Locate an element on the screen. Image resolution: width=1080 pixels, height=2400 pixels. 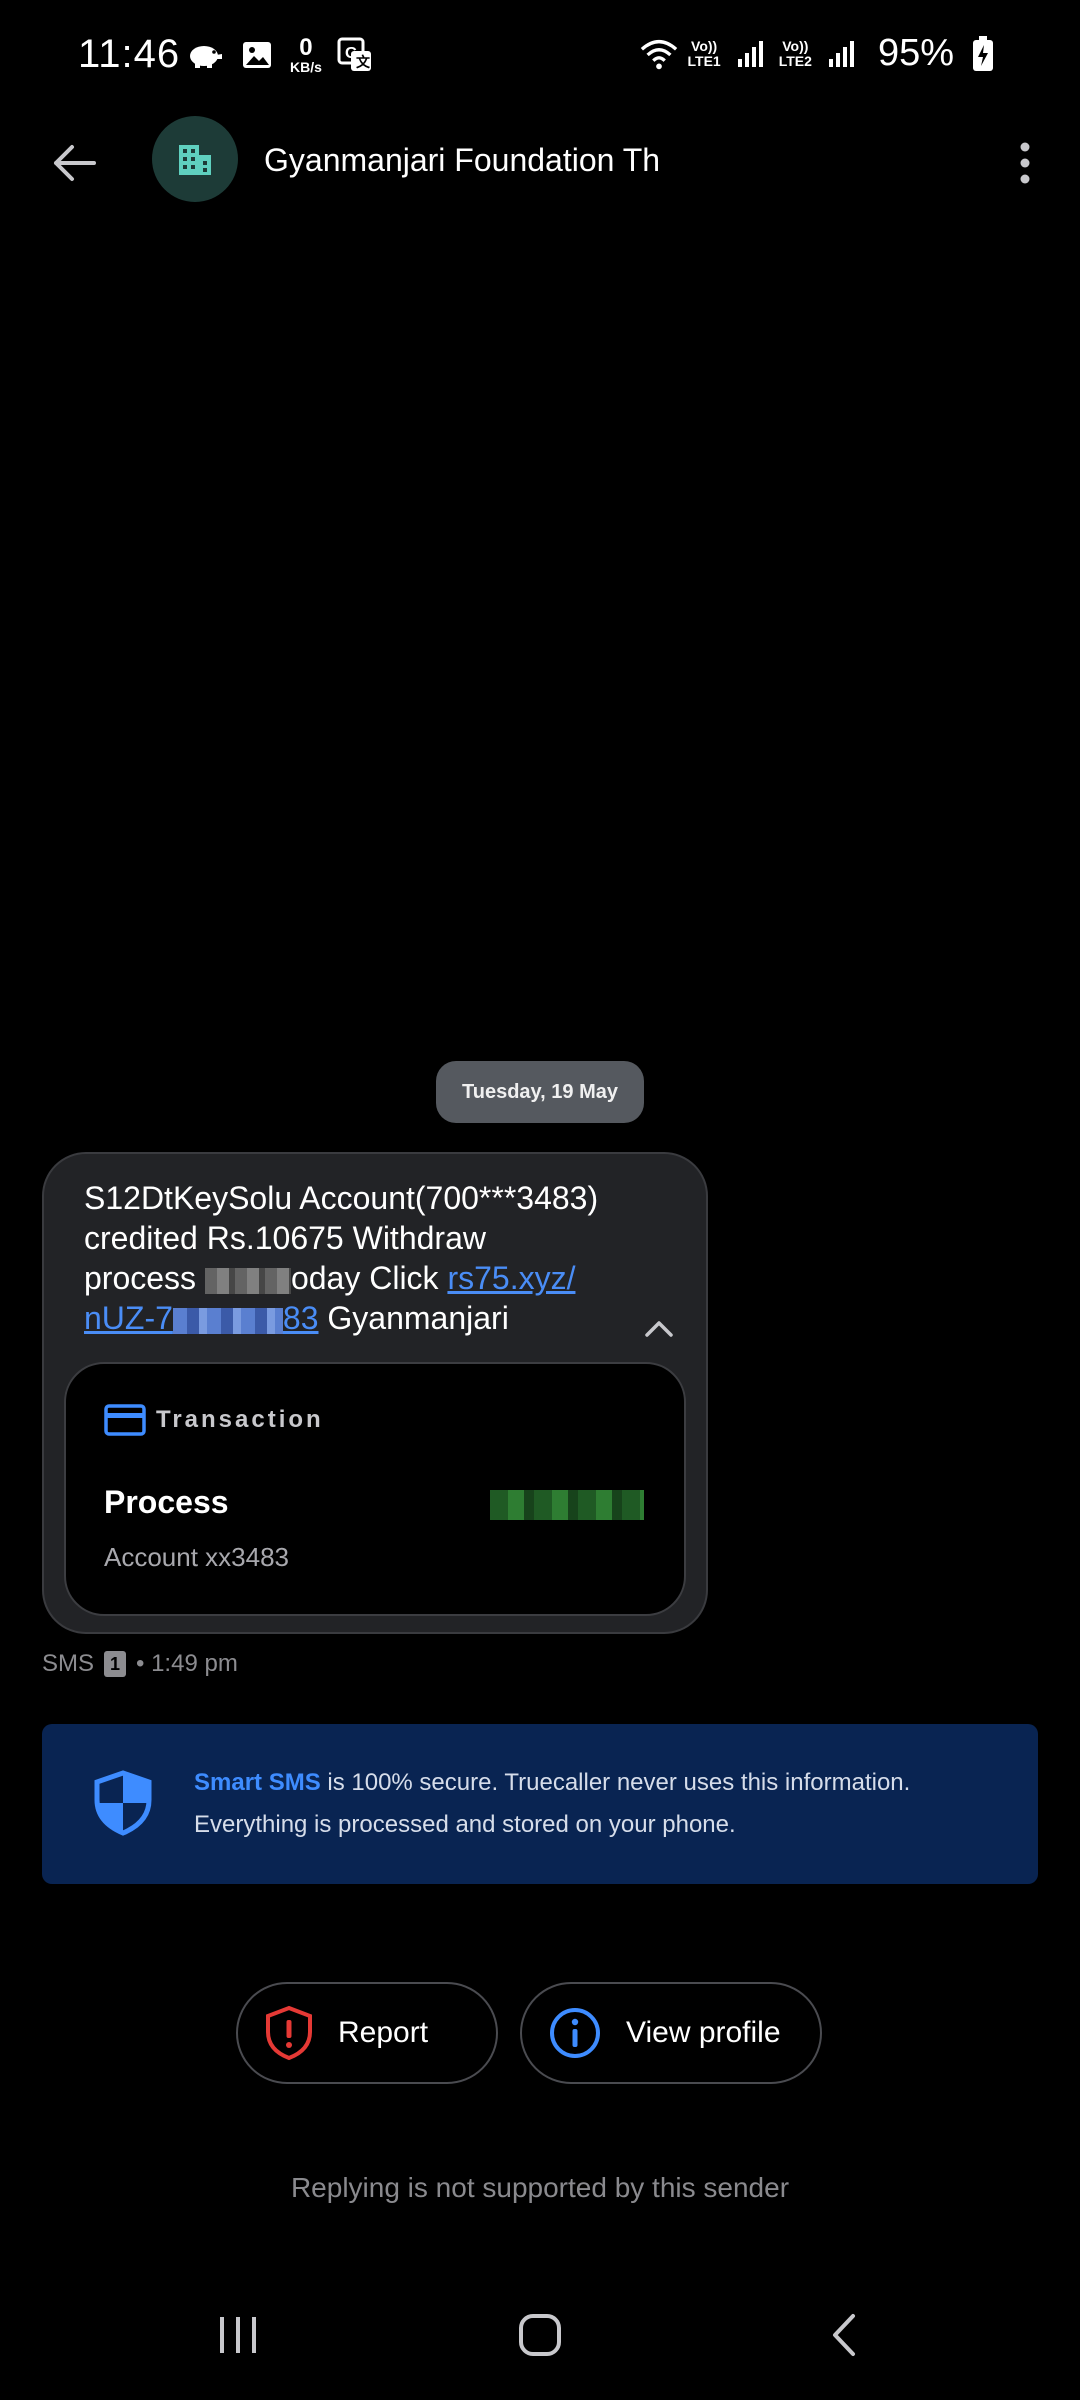
battery-charging-icon is located at coordinates (983, 54).